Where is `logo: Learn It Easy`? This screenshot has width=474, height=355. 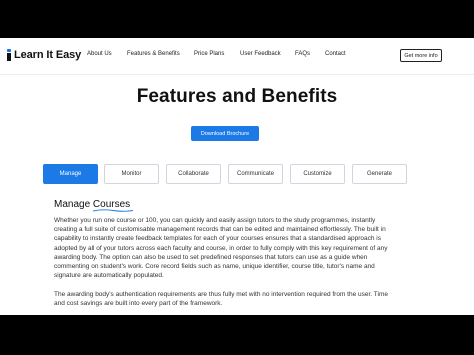
logo: Learn It Easy is located at coordinates (44, 55).